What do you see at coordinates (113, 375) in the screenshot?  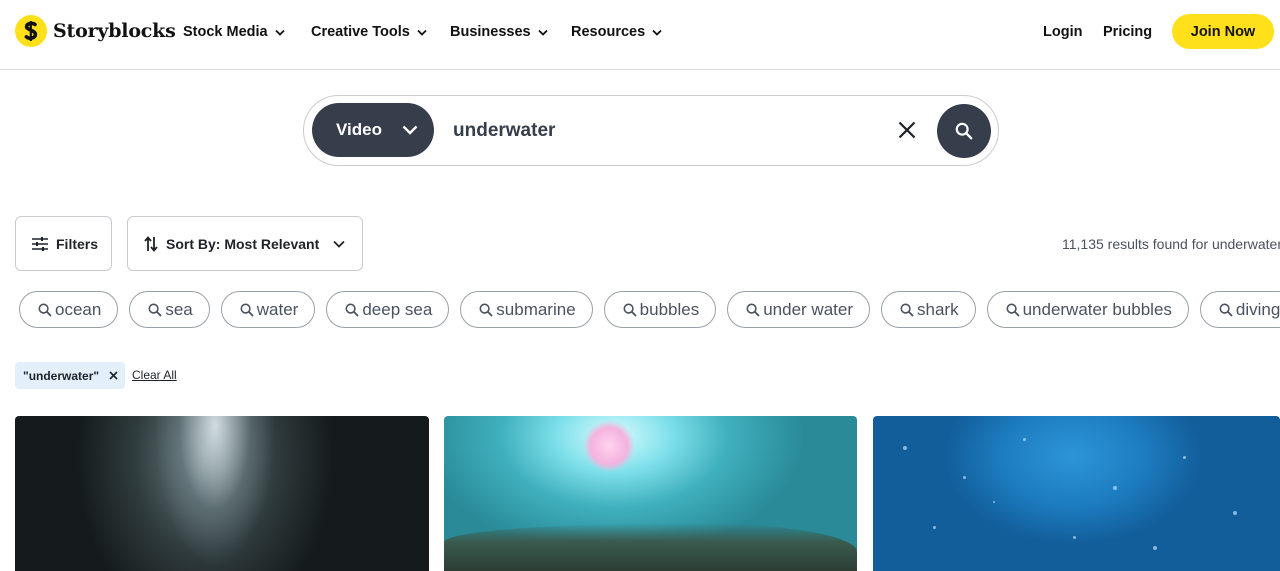 I see `remove-filter-icon` at bounding box center [113, 375].